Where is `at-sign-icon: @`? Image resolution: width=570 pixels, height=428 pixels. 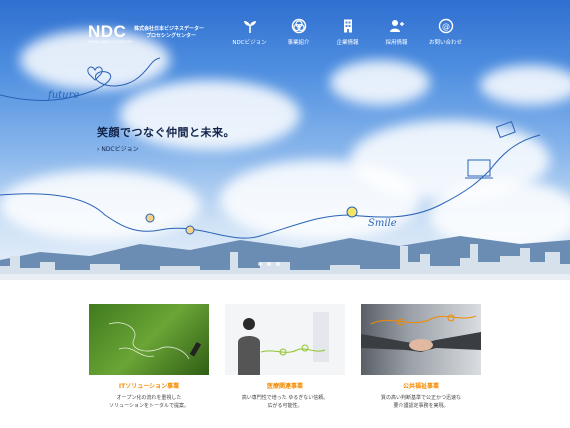 at-sign-icon: @ is located at coordinates (445, 26).